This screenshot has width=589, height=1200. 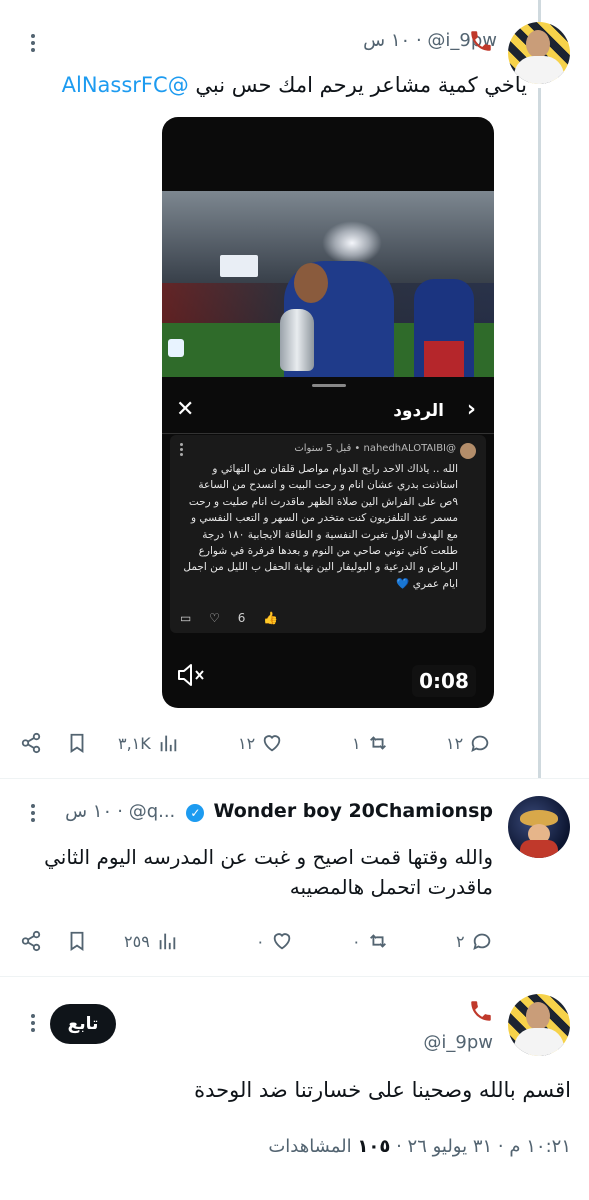 What do you see at coordinates (450, 1146) in the screenshot?
I see `tweet-date: ٣١ يوليو ٢٦` at bounding box center [450, 1146].